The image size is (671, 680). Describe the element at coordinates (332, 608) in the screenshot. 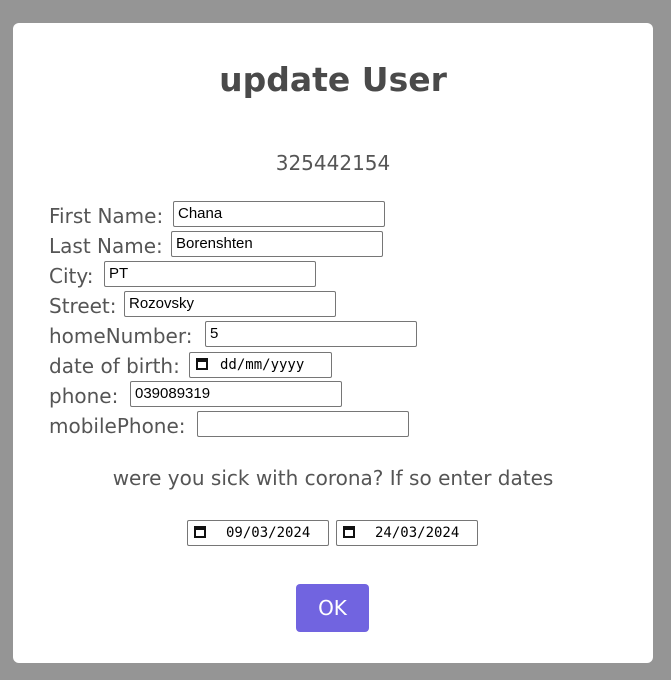

I see `ok-button: OK` at that location.